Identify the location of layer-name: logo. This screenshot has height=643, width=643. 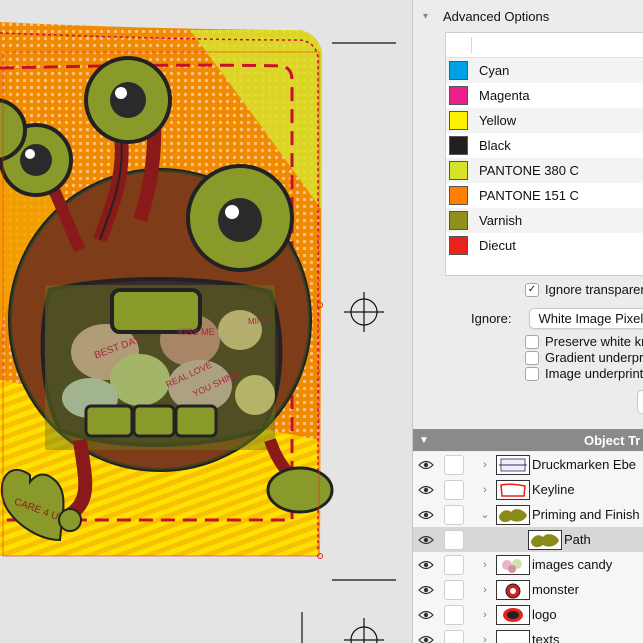
(544, 614).